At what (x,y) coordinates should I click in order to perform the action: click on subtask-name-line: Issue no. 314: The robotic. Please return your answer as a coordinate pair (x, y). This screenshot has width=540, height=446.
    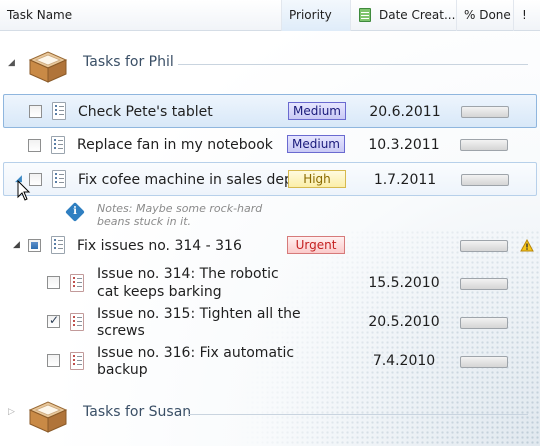
    Looking at the image, I should click on (188, 274).